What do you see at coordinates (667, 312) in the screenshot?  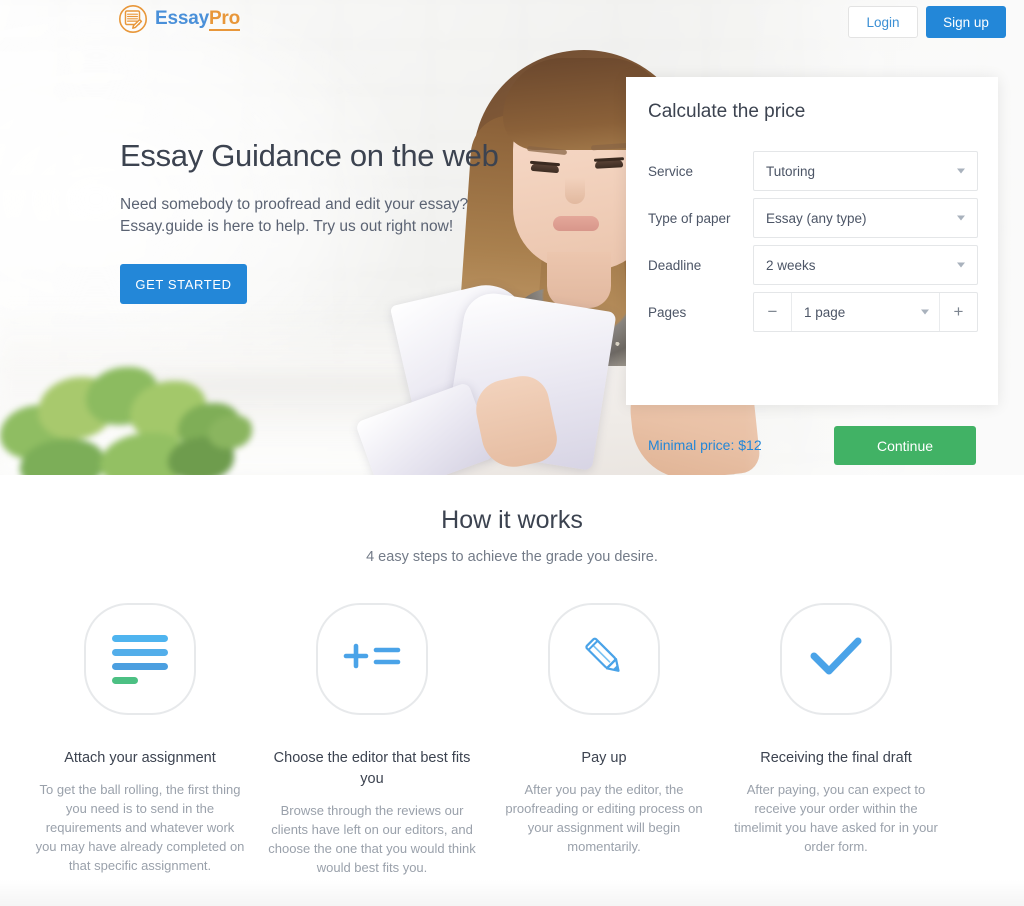 I see `pages-label: Pages` at bounding box center [667, 312].